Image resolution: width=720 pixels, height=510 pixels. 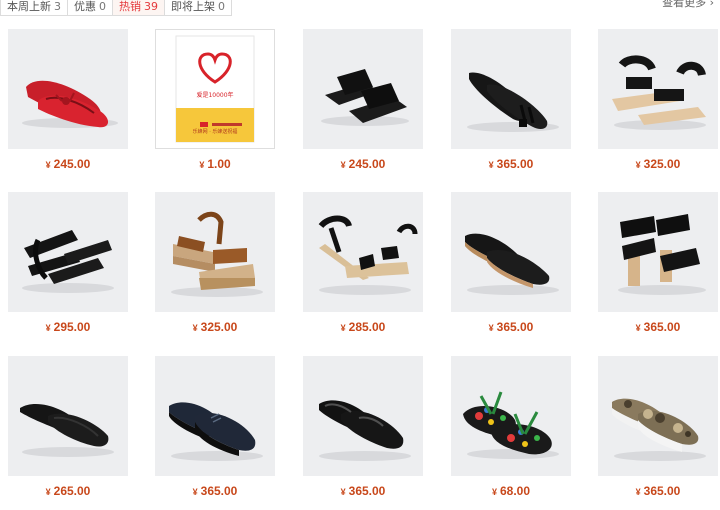 What do you see at coordinates (659, 92) in the screenshot?
I see `black-strap-sandal-icon` at bounding box center [659, 92].